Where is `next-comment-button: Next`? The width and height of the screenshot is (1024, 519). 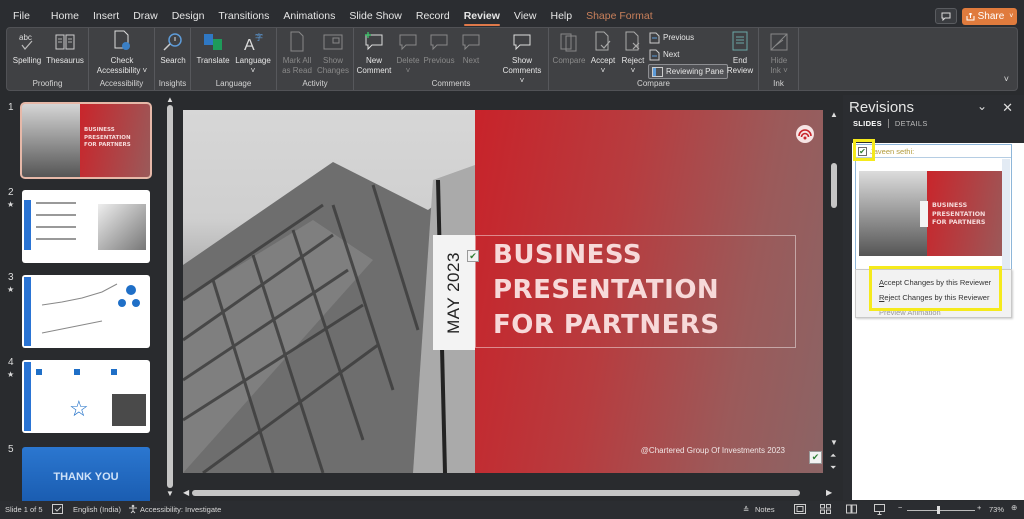 next-comment-button: Next is located at coordinates (471, 48).